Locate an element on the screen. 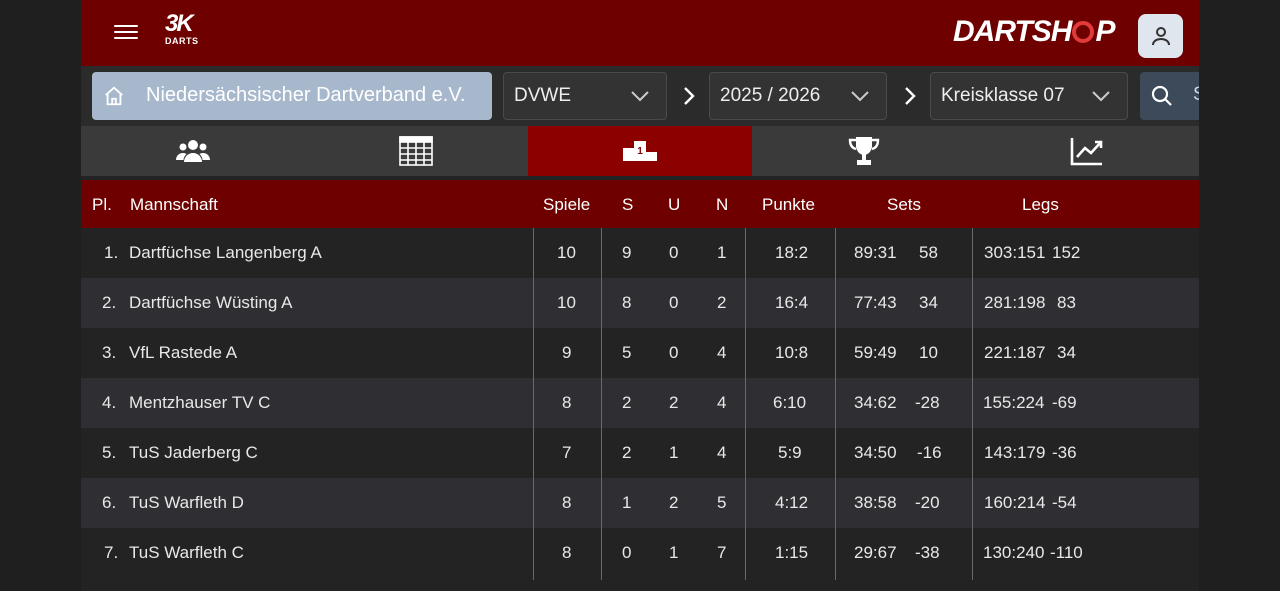  podium-icon: 1 is located at coordinates (639, 151).